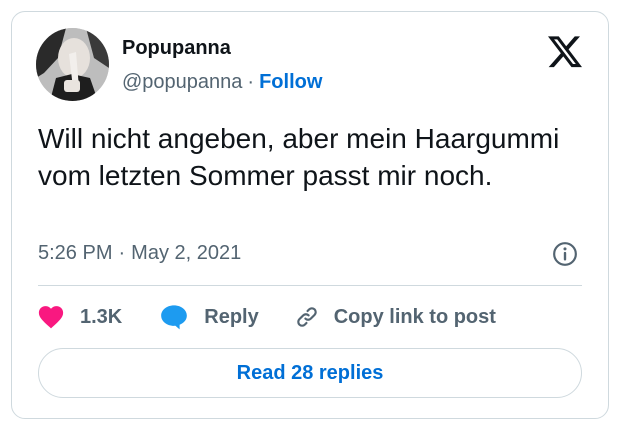  I want to click on author-display-name: Popupanna, so click(176, 48).